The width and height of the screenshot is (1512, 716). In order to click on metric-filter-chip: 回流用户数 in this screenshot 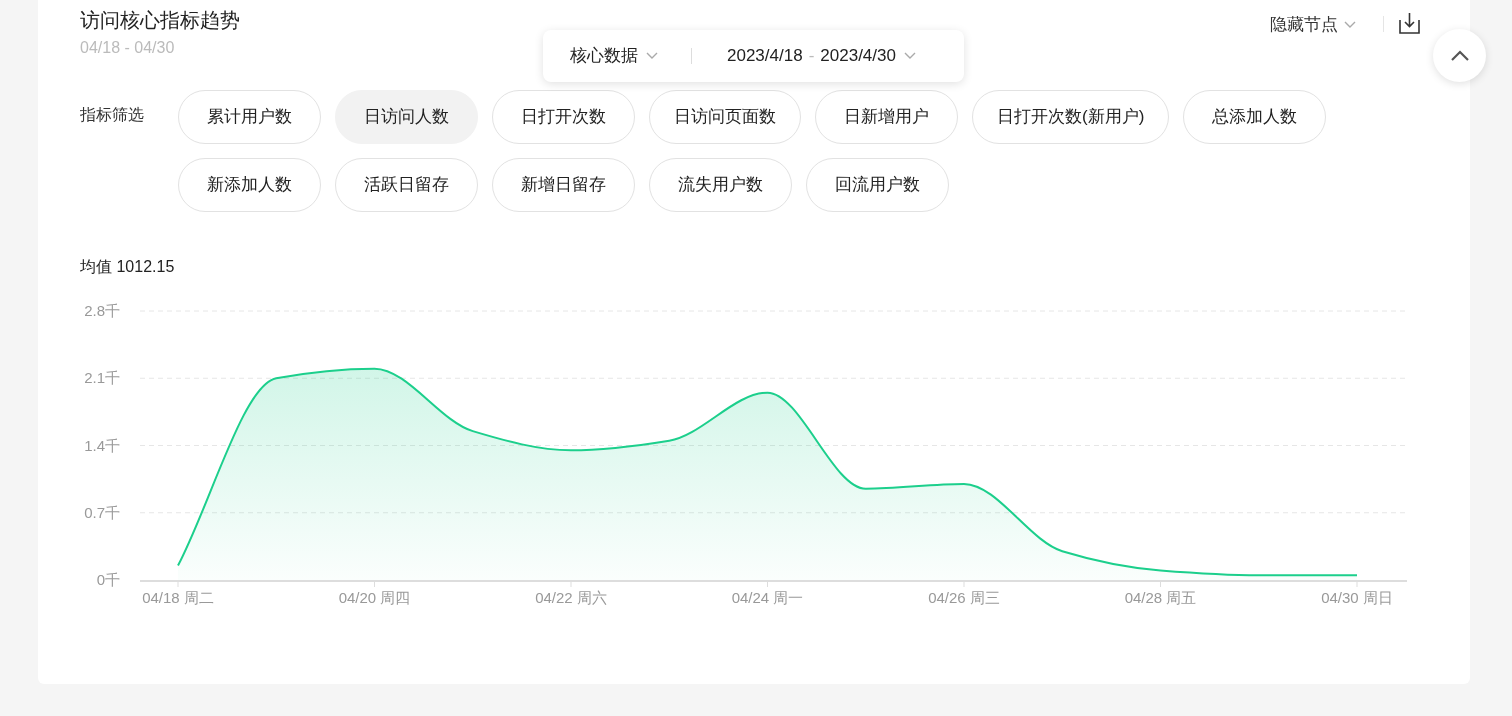, I will do `click(877, 185)`.